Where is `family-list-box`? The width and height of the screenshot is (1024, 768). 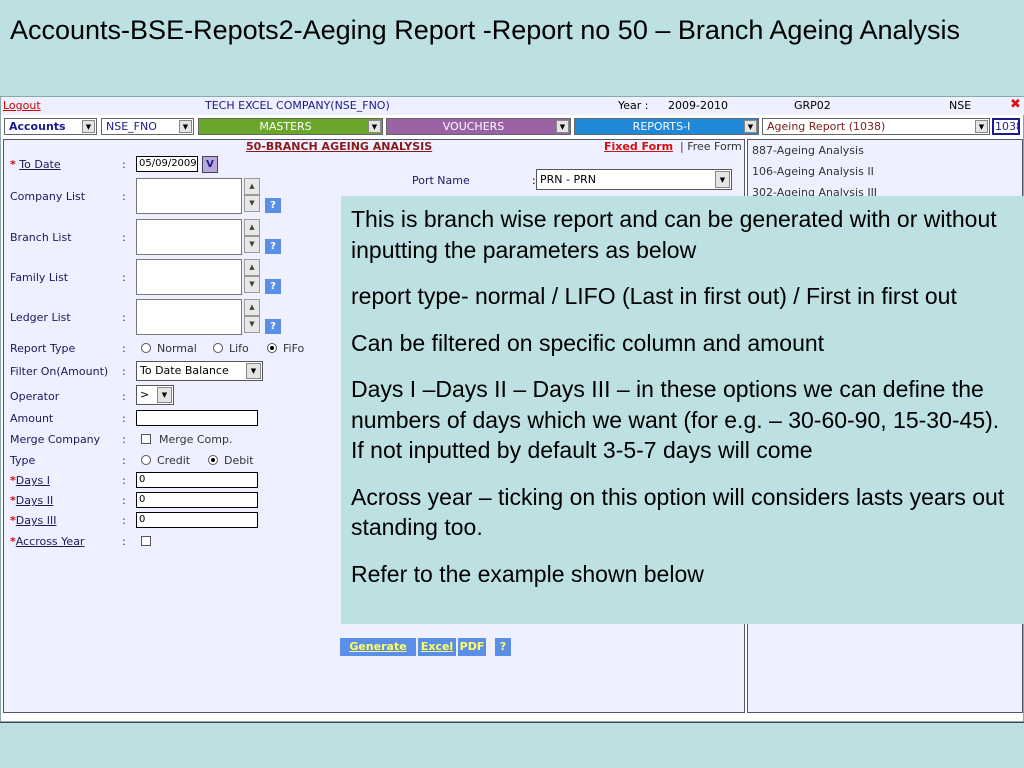 family-list-box is located at coordinates (189, 277).